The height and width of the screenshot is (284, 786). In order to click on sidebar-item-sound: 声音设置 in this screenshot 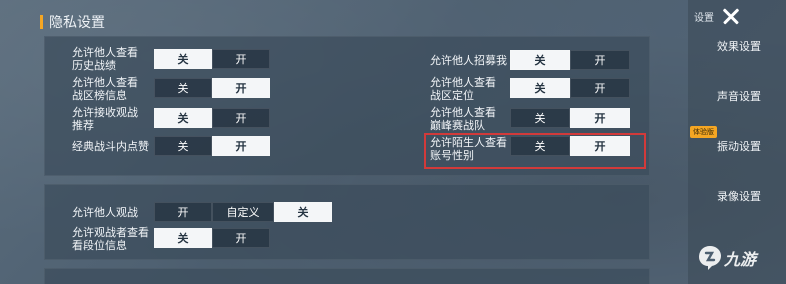, I will do `click(739, 96)`.